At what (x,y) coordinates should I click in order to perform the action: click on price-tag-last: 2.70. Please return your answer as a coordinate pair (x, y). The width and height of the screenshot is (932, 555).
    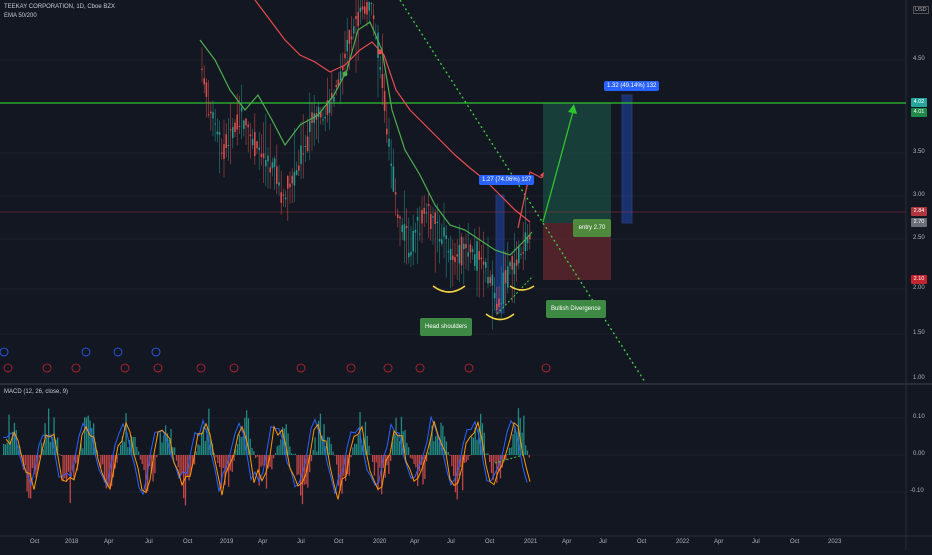
    Looking at the image, I should click on (919, 222).